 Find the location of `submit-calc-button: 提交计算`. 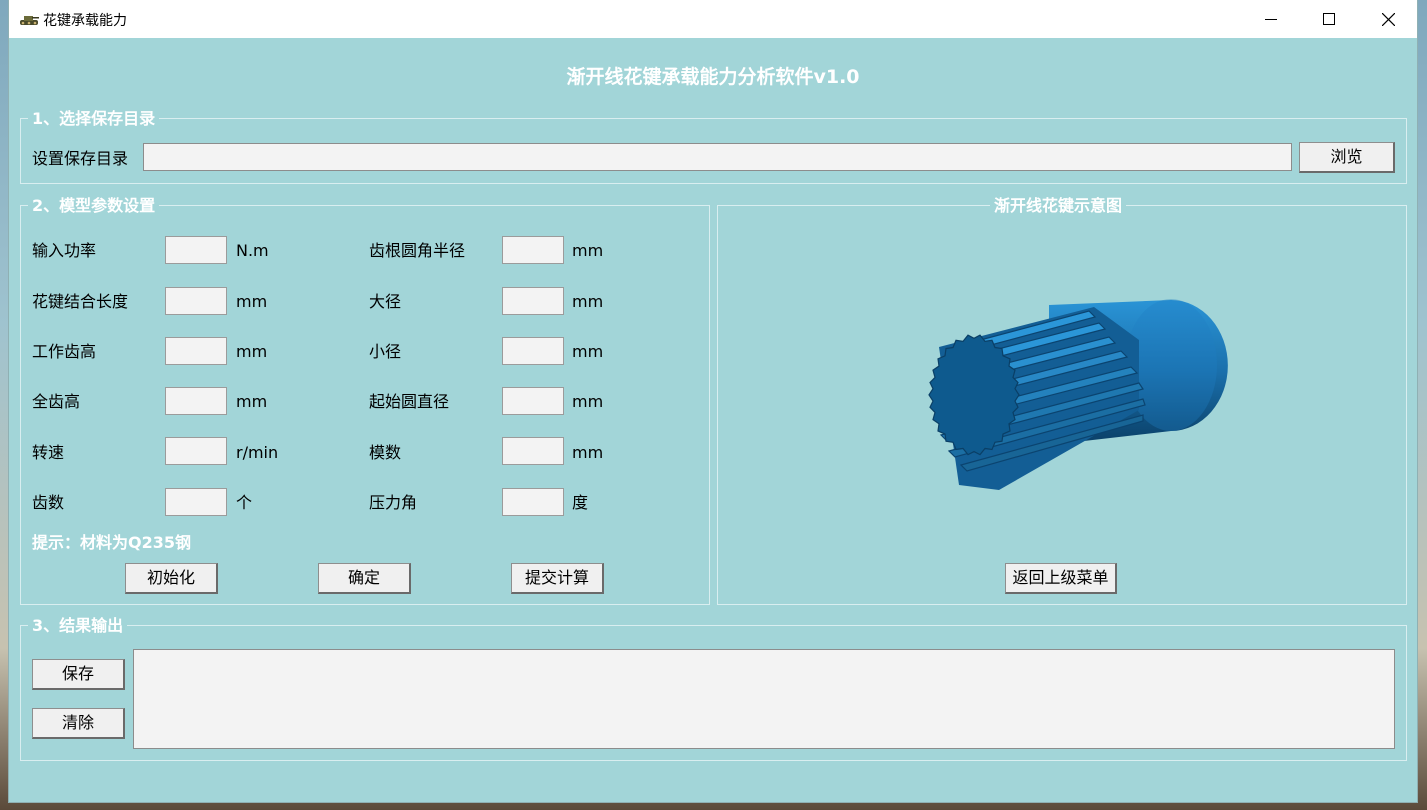

submit-calc-button: 提交计算 is located at coordinates (557, 578).